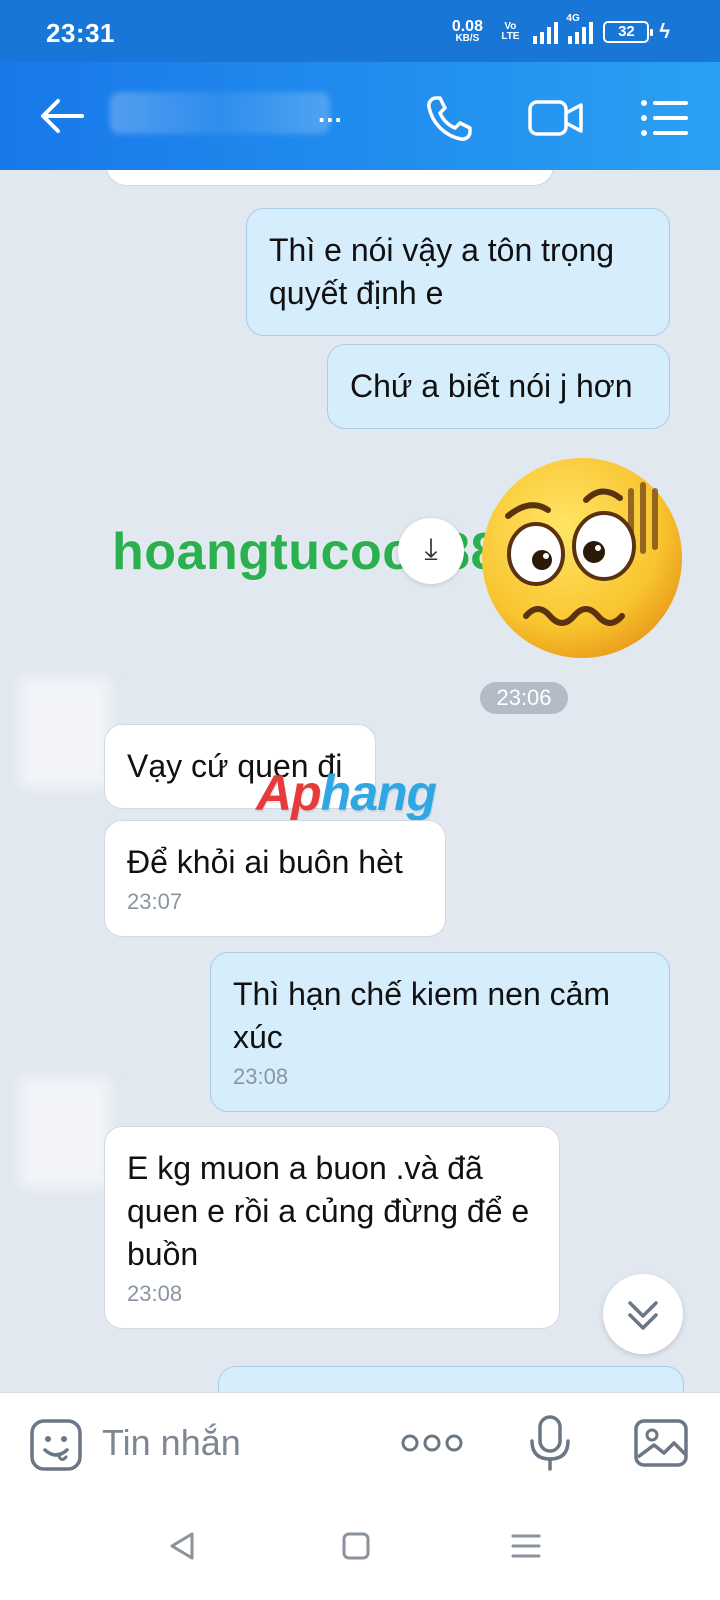 Image resolution: width=720 pixels, height=1600 pixels. I want to click on more-options-button, so click(432, 1443).